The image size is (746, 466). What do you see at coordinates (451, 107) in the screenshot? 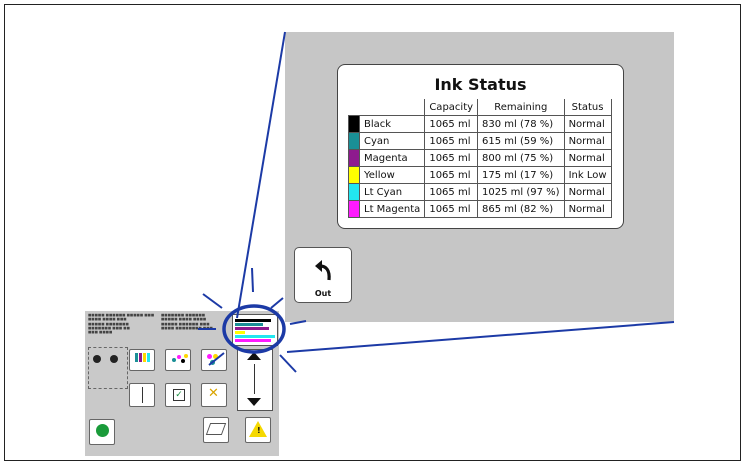
I see `column-header-capacity: Capacity` at bounding box center [451, 107].